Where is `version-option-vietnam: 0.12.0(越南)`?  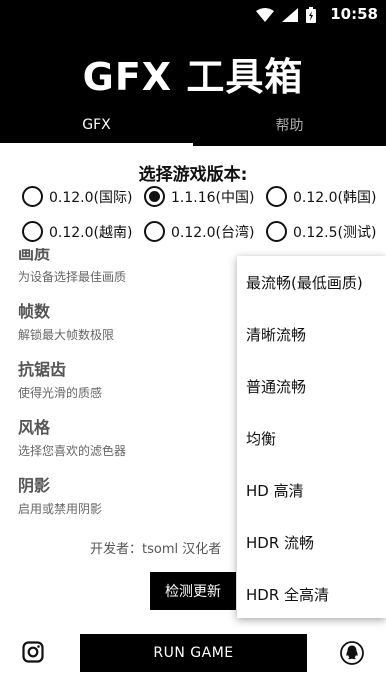 version-option-vietnam: 0.12.0(越南) is located at coordinates (80, 231).